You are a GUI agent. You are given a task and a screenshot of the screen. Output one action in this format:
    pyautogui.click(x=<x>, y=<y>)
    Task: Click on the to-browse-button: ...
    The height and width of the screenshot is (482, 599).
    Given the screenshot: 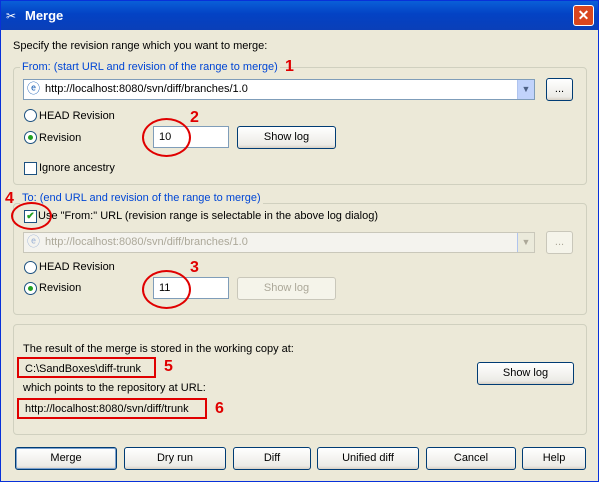 What is the action you would take?
    pyautogui.click(x=559, y=242)
    